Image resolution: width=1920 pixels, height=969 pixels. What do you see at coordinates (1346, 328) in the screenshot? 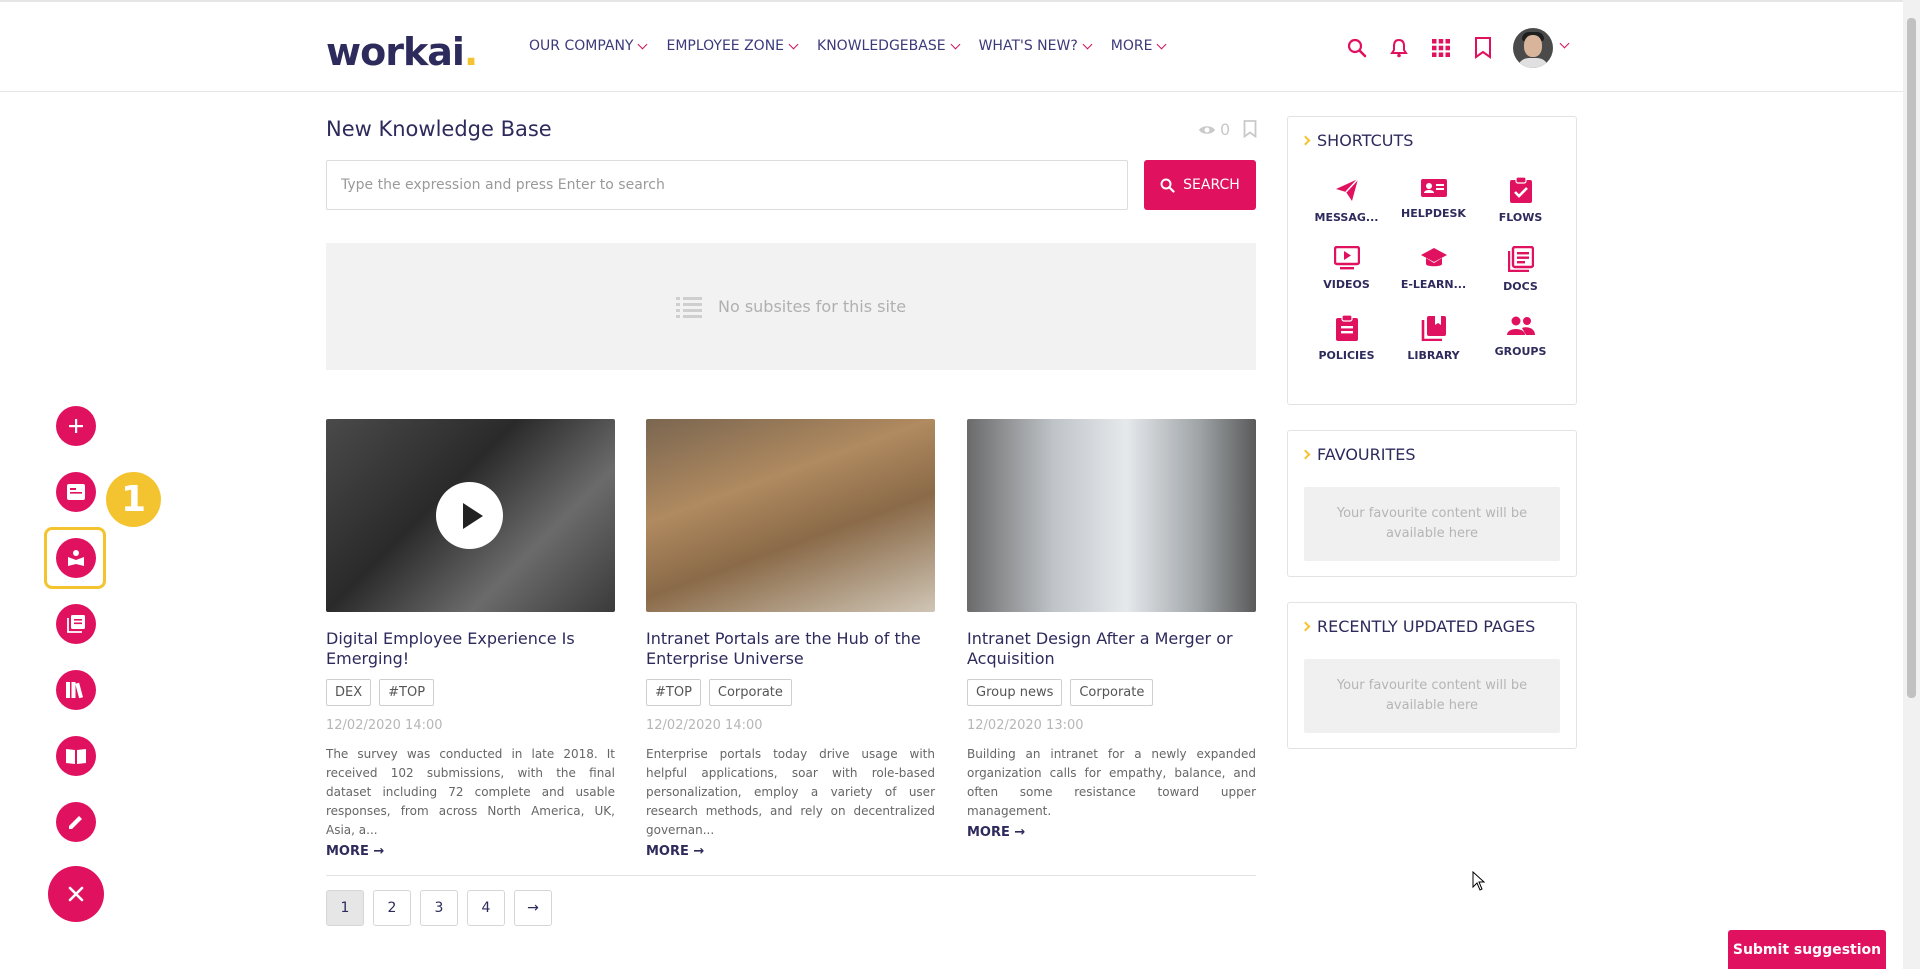
I see `clipboard-list-icon` at bounding box center [1346, 328].